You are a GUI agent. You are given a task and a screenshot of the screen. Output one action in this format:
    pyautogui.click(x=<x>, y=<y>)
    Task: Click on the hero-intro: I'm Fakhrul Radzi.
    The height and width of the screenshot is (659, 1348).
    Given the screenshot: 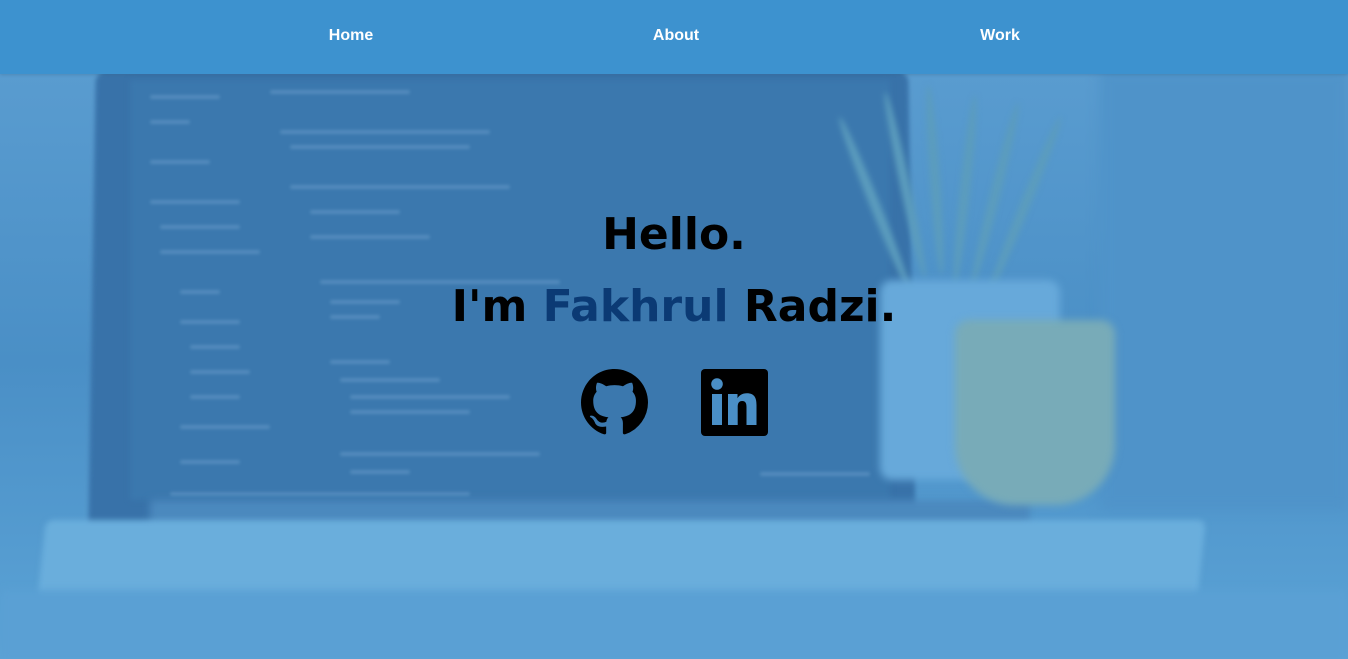 What is the action you would take?
    pyautogui.click(x=674, y=307)
    